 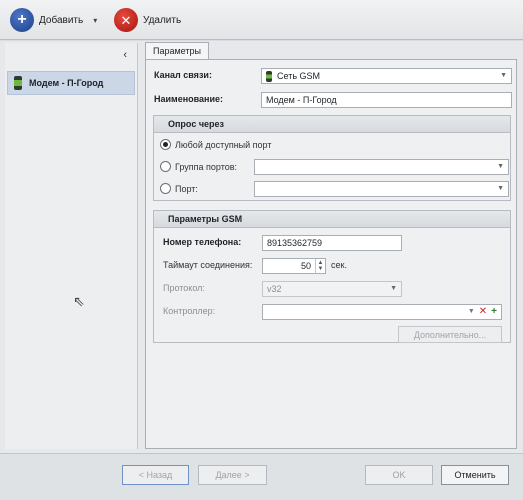 I want to click on chevron-left-icon: ‹, so click(x=125, y=55).